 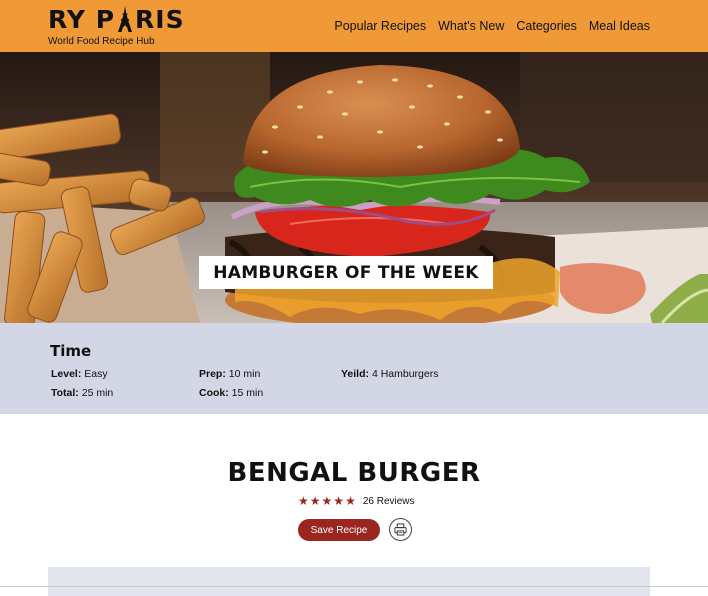 I want to click on time-level-value: Easy, so click(x=96, y=374).